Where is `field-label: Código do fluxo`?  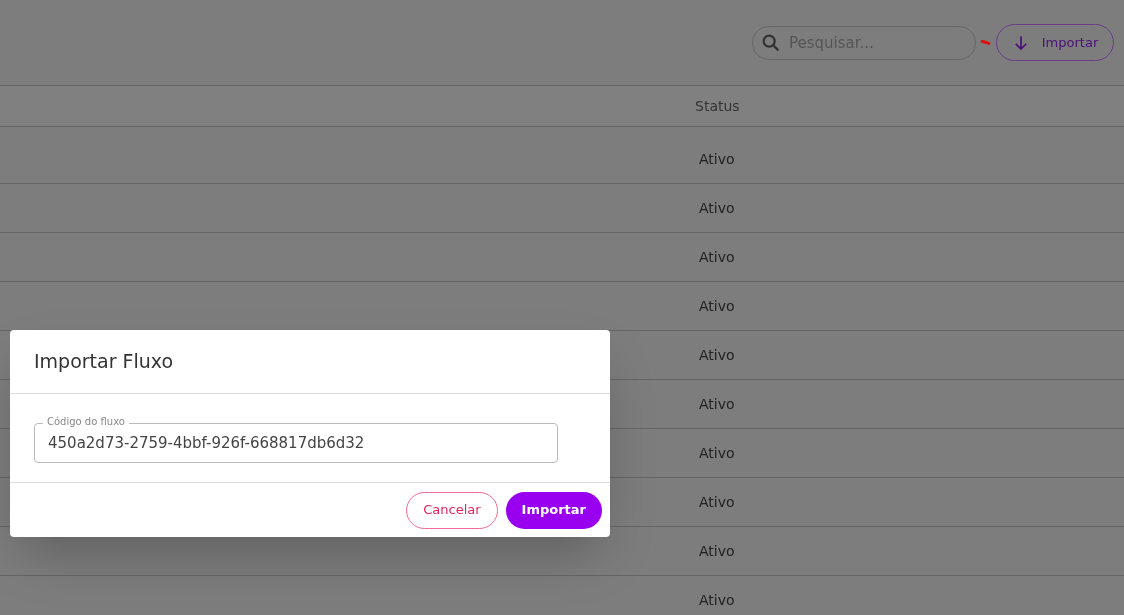 field-label: Código do fluxo is located at coordinates (86, 422).